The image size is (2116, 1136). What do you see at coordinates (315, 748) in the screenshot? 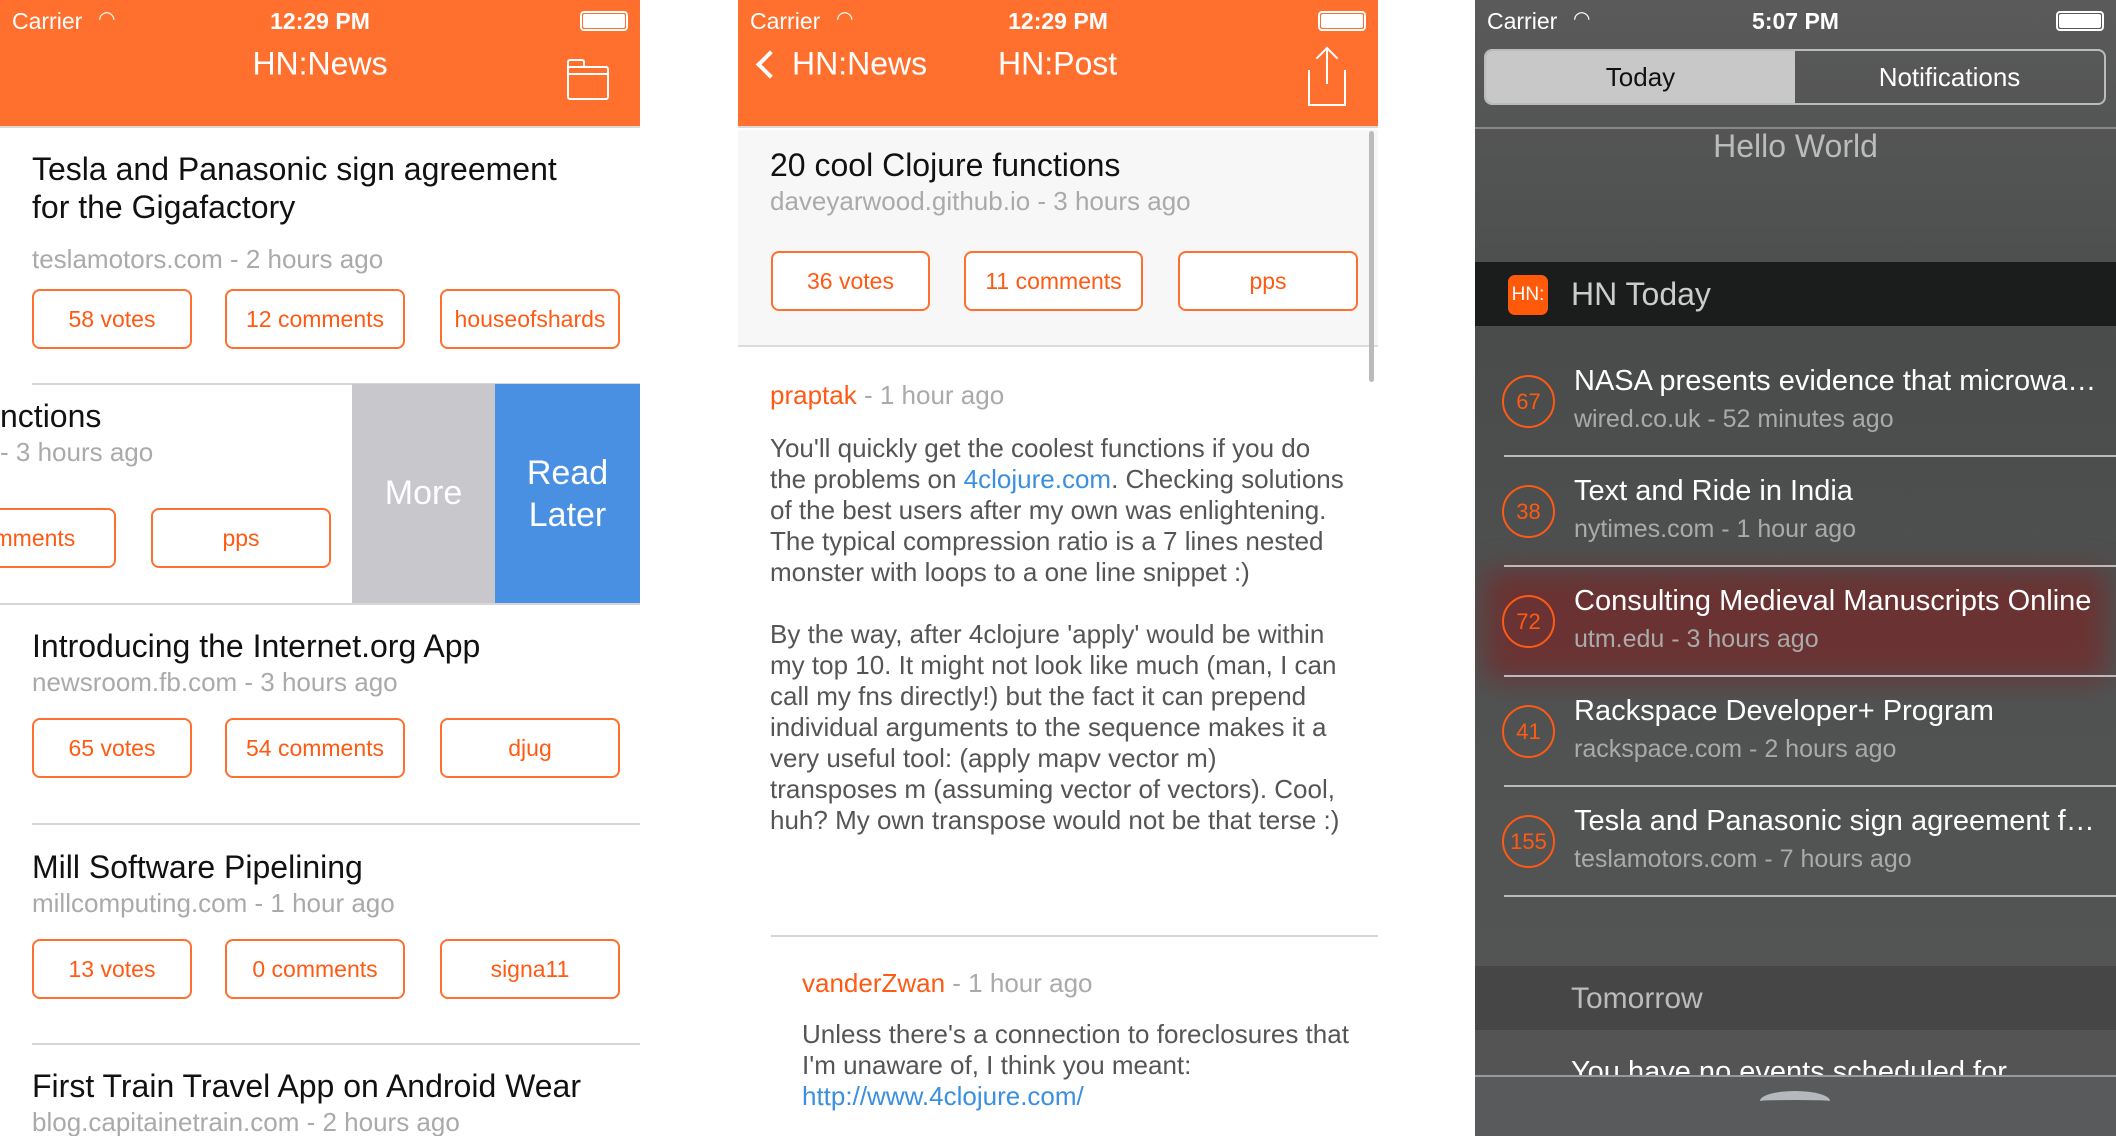
I see `comments-button: 54 comments` at bounding box center [315, 748].